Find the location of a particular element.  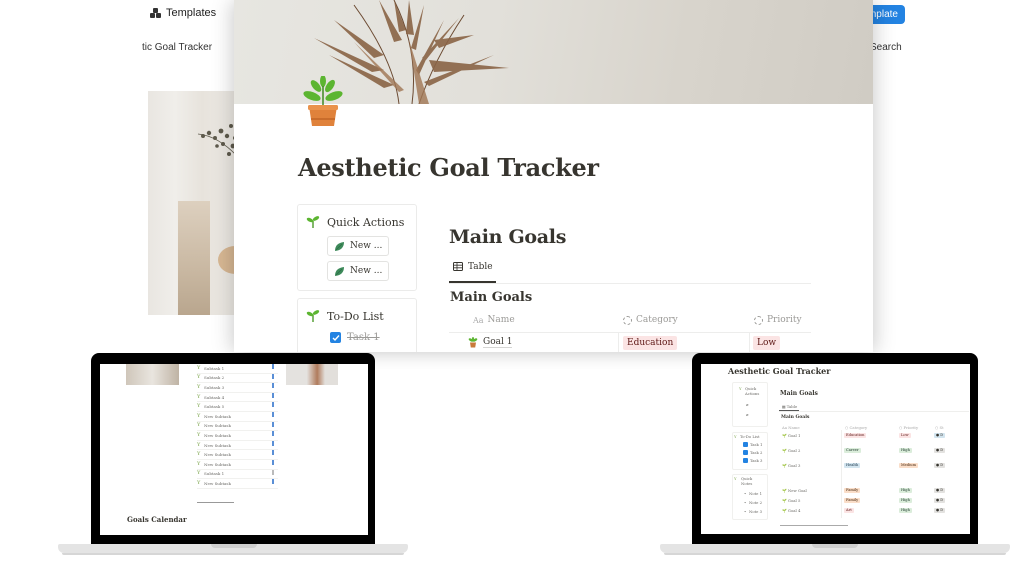

mini-priority-tag: Medium is located at coordinates (908, 465).